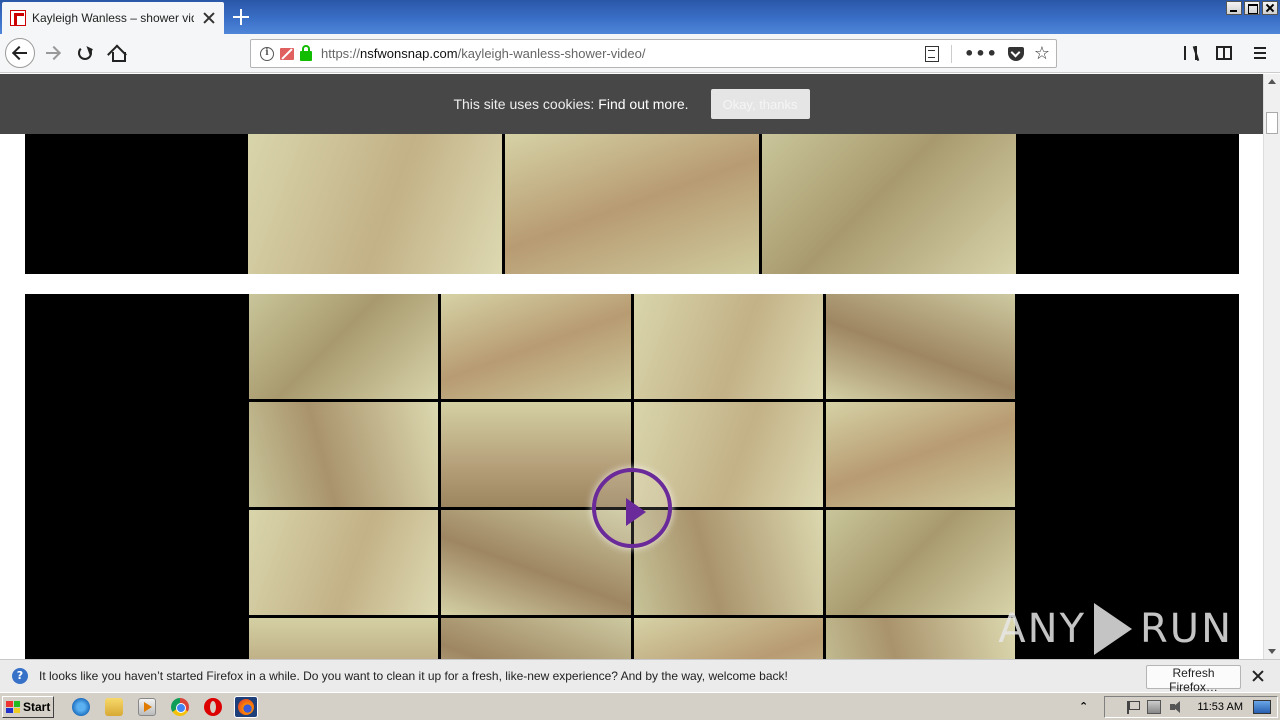 This screenshot has height=720, width=1280. What do you see at coordinates (180, 707) in the screenshot?
I see `chrome-icon` at bounding box center [180, 707].